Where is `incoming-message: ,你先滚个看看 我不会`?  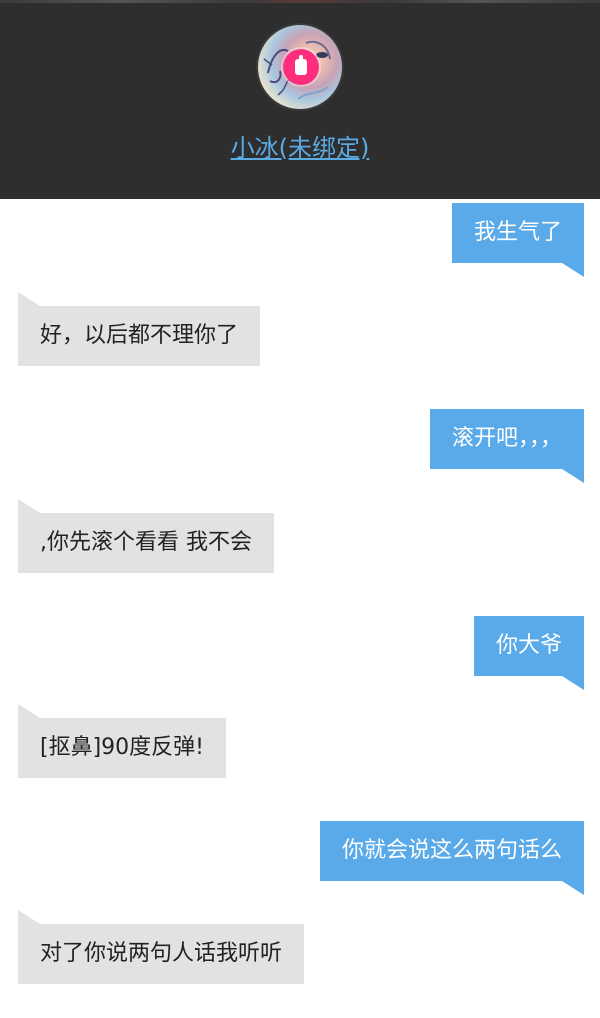
incoming-message: ,你先滚个看看 我不会 is located at coordinates (146, 543).